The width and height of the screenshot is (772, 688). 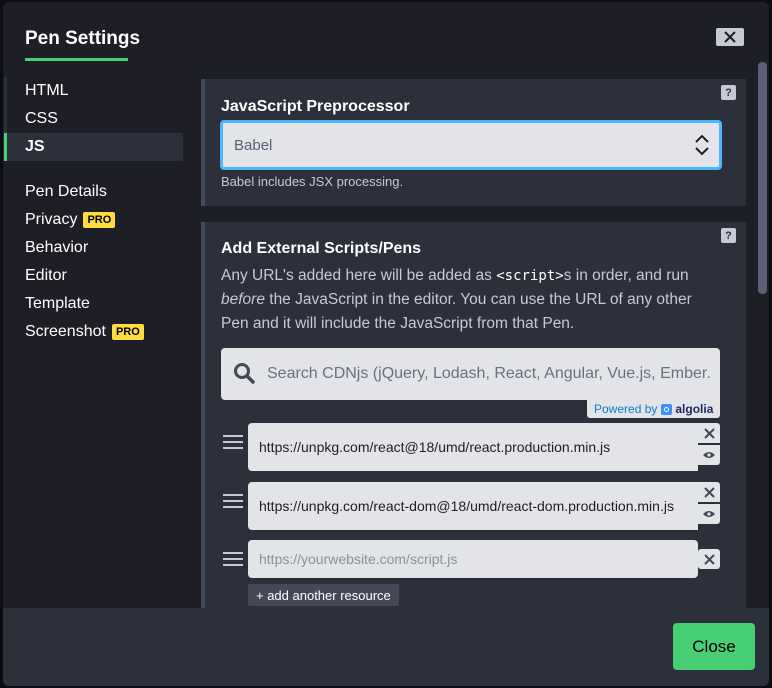 I want to click on close-modal-button, so click(x=730, y=37).